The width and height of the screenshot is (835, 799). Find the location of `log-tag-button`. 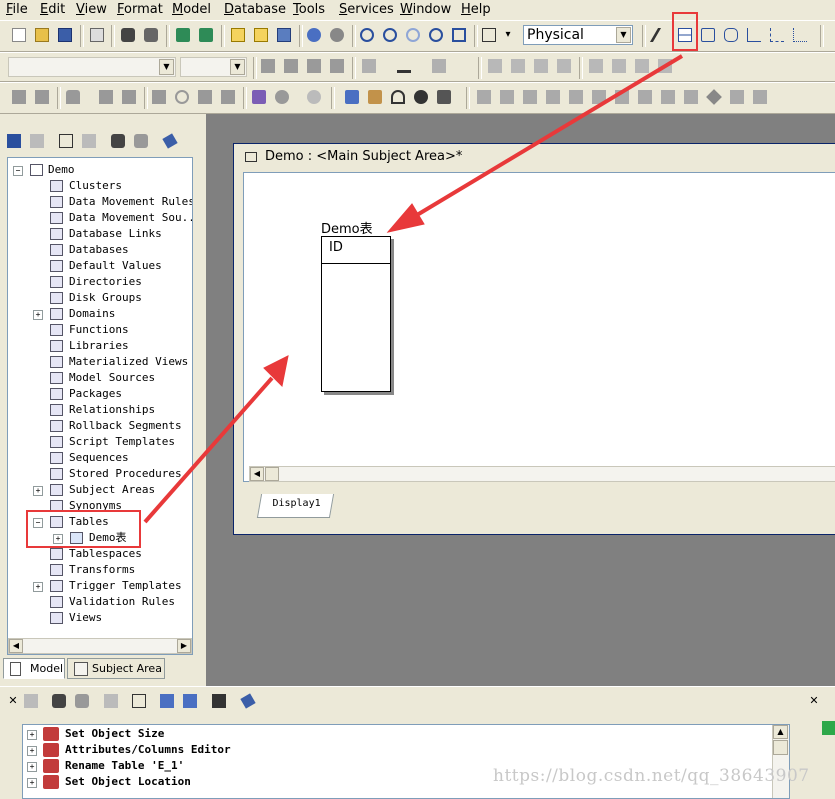

log-tag-button is located at coordinates (248, 701).